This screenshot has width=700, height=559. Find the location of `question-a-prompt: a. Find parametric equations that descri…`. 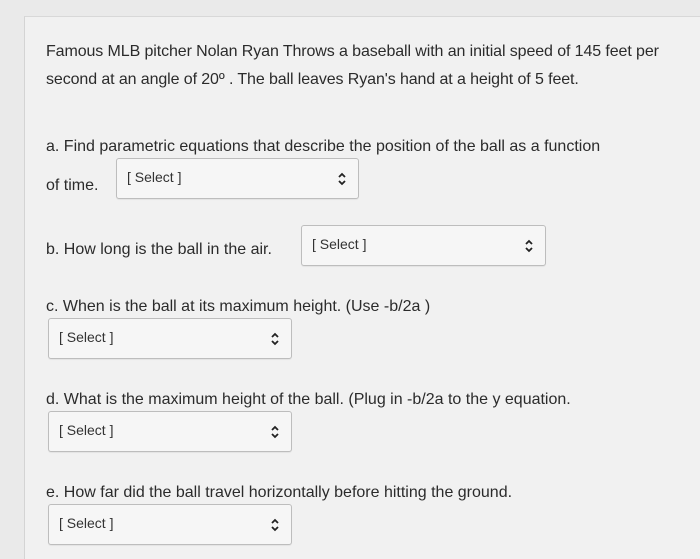

question-a-prompt: a. Find parametric equations that descri… is located at coordinates (323, 146).